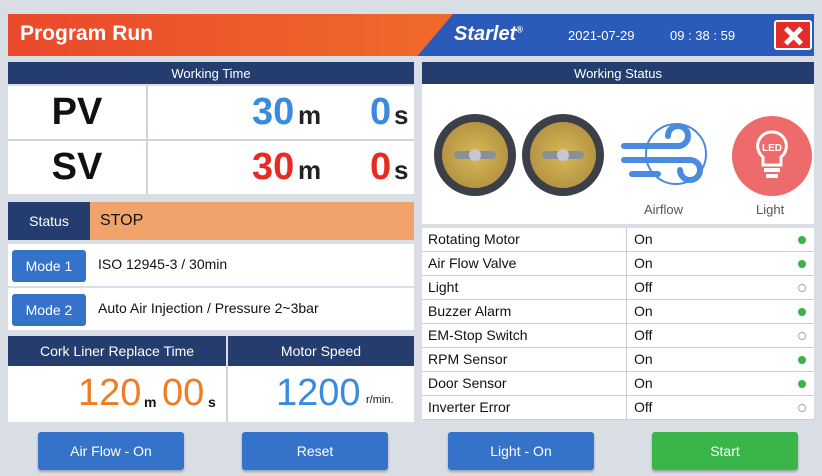 The width and height of the screenshot is (822, 476). What do you see at coordinates (793, 35) in the screenshot?
I see `close-button` at bounding box center [793, 35].